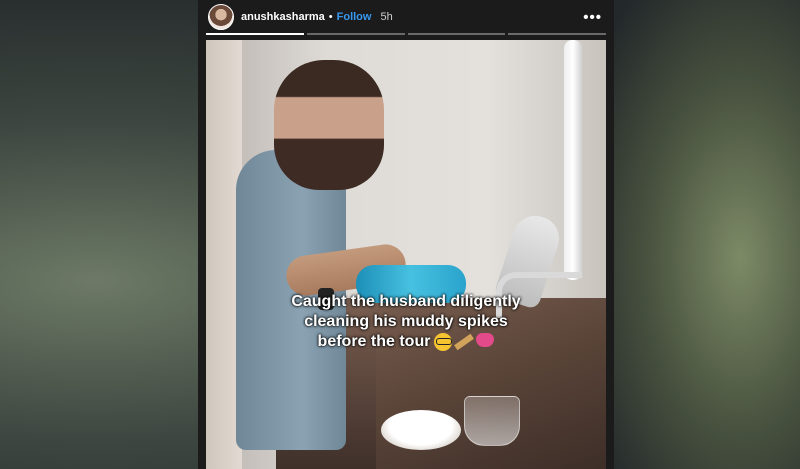  I want to click on story-header: anushkasharma • Follow 5h •••, so click(406, 17).